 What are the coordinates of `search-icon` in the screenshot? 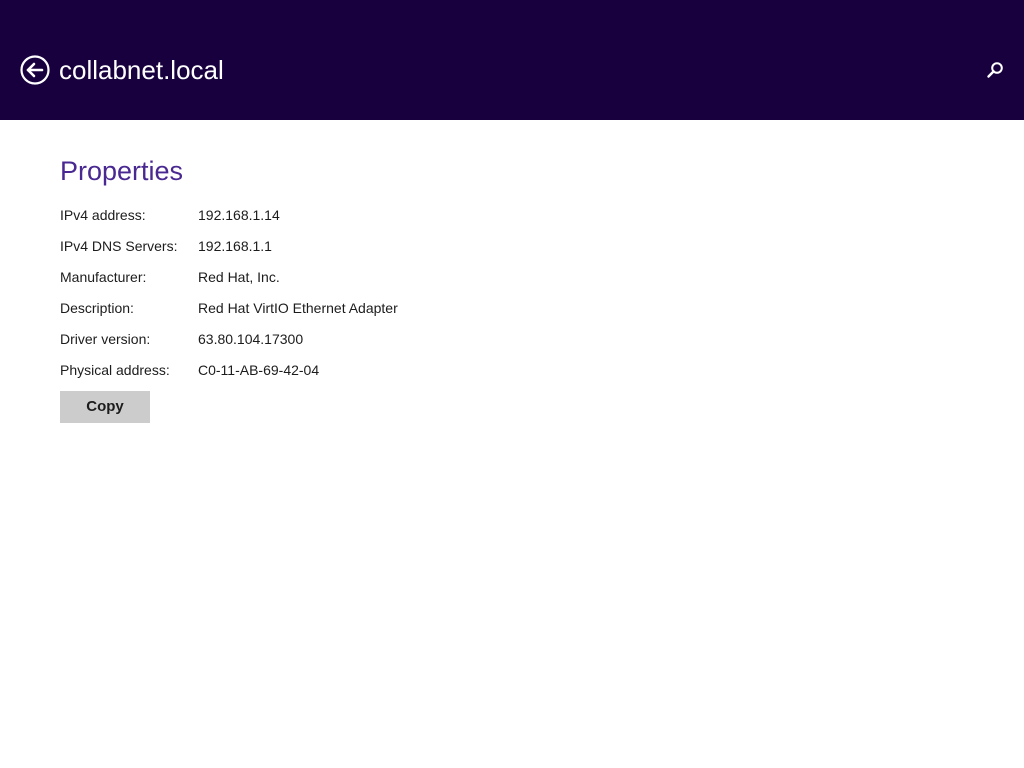 It's located at (995, 70).